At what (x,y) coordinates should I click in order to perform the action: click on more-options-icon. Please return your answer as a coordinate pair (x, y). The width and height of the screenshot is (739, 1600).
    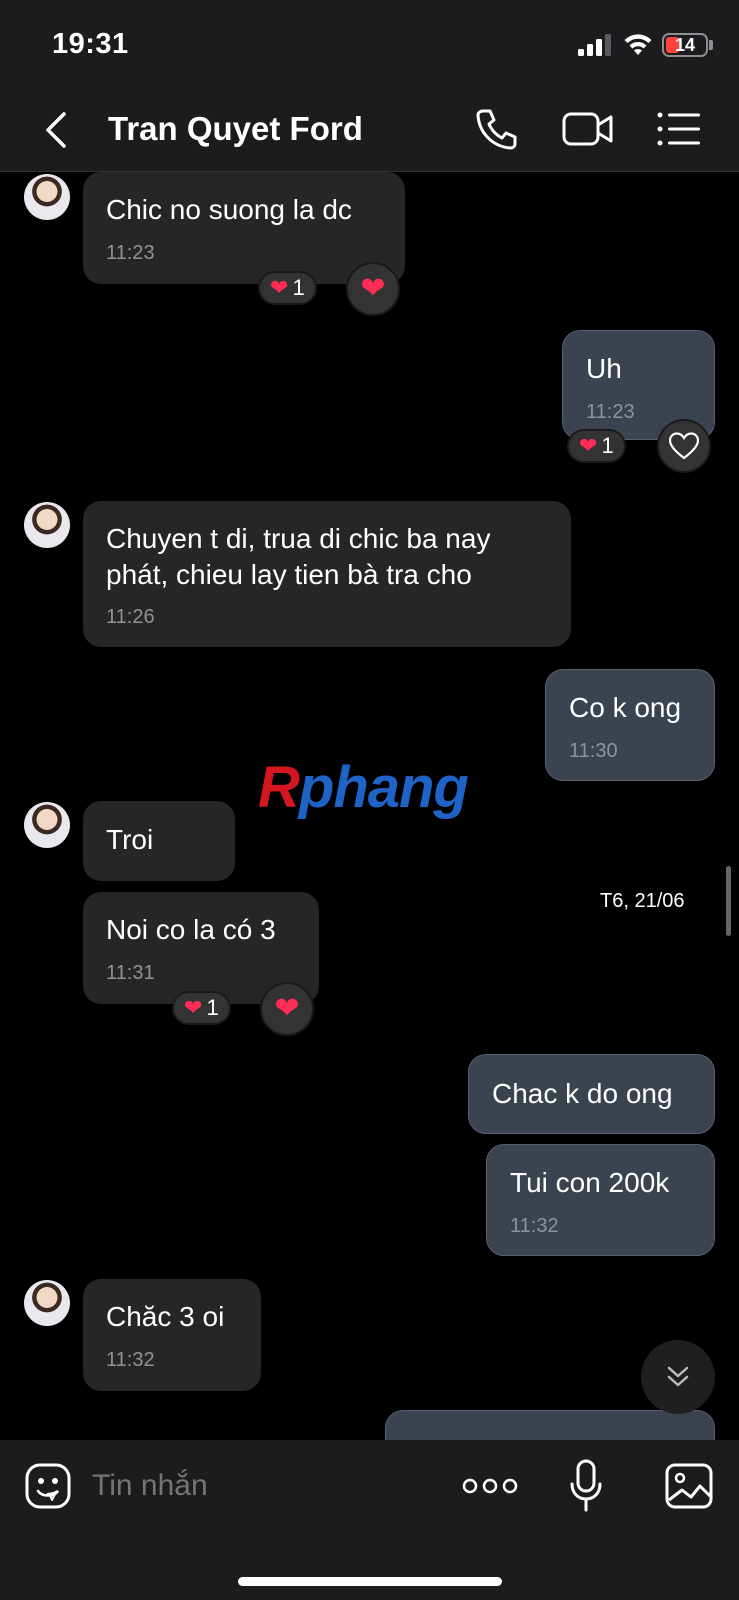
    Looking at the image, I should click on (490, 1486).